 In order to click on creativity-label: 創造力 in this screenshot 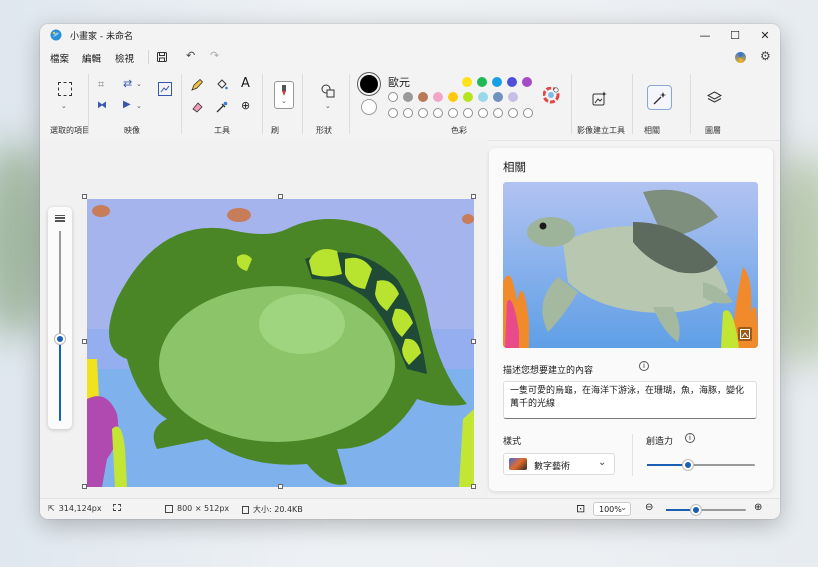, I will do `click(660, 442)`.